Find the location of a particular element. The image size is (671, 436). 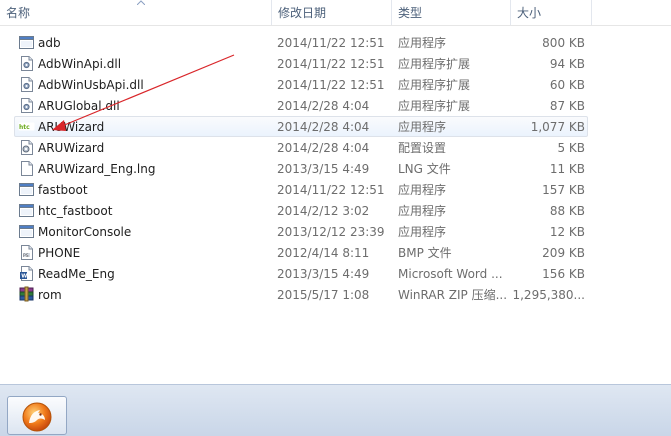

file-row: ARUGlobal.dll 2014/2/28 4:04 应用程序扩展 87 KB is located at coordinates (301, 105).